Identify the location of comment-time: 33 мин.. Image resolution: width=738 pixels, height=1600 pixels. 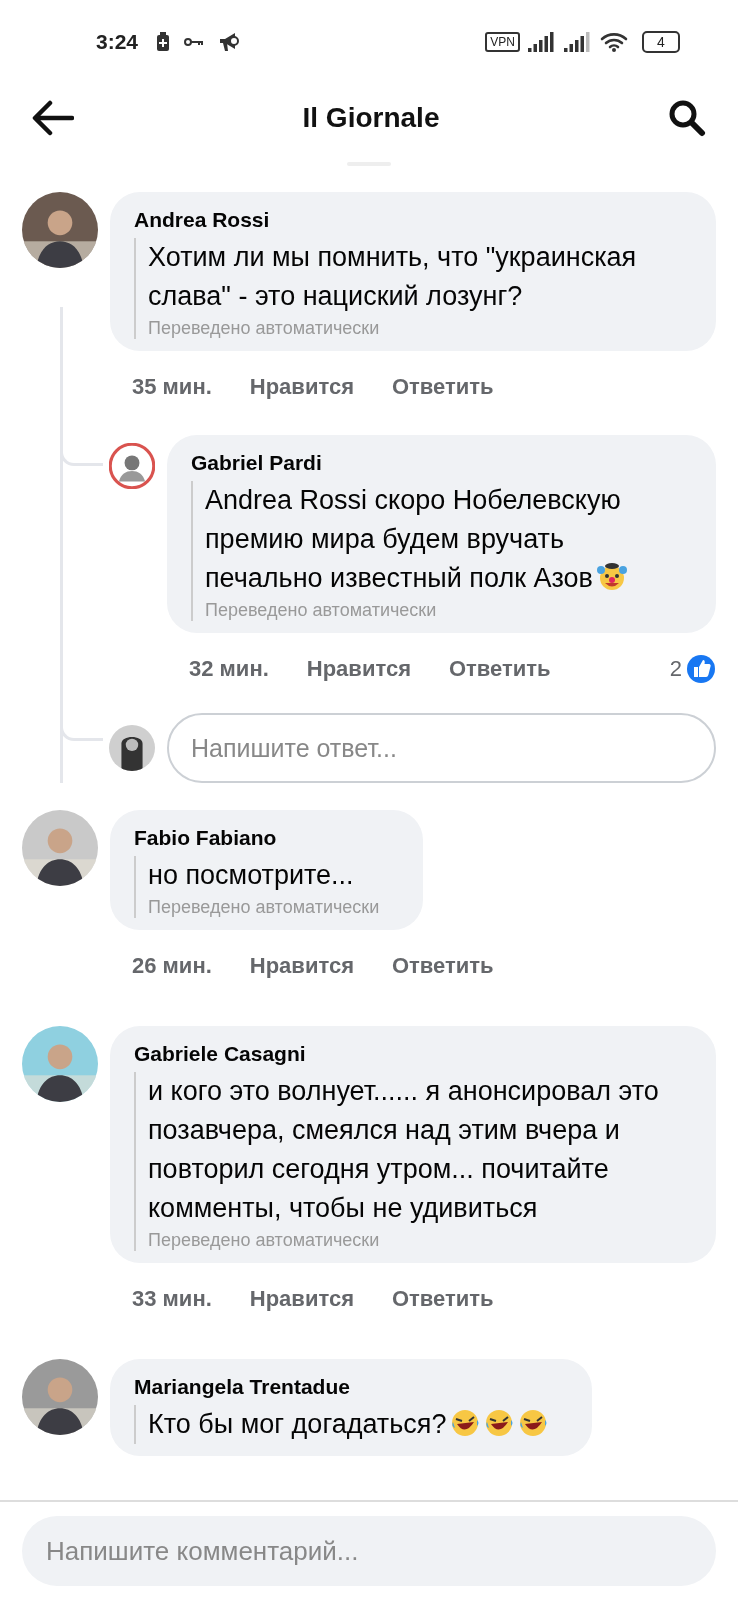
(172, 1299).